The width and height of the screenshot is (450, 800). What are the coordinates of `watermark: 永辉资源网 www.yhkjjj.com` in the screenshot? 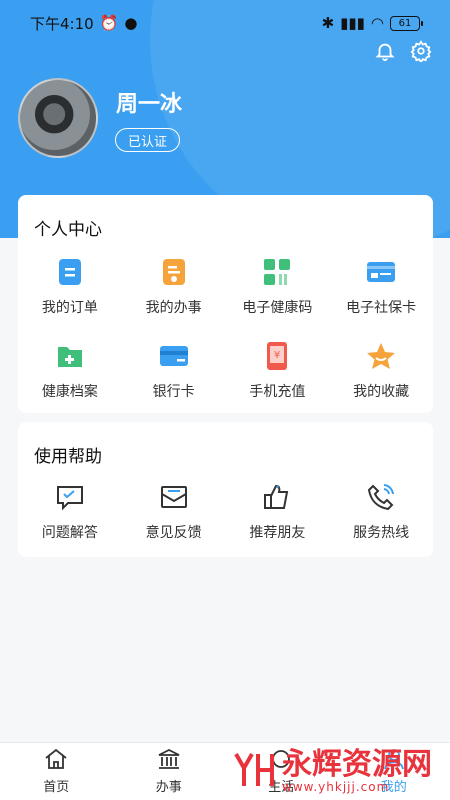 It's located at (332, 772).